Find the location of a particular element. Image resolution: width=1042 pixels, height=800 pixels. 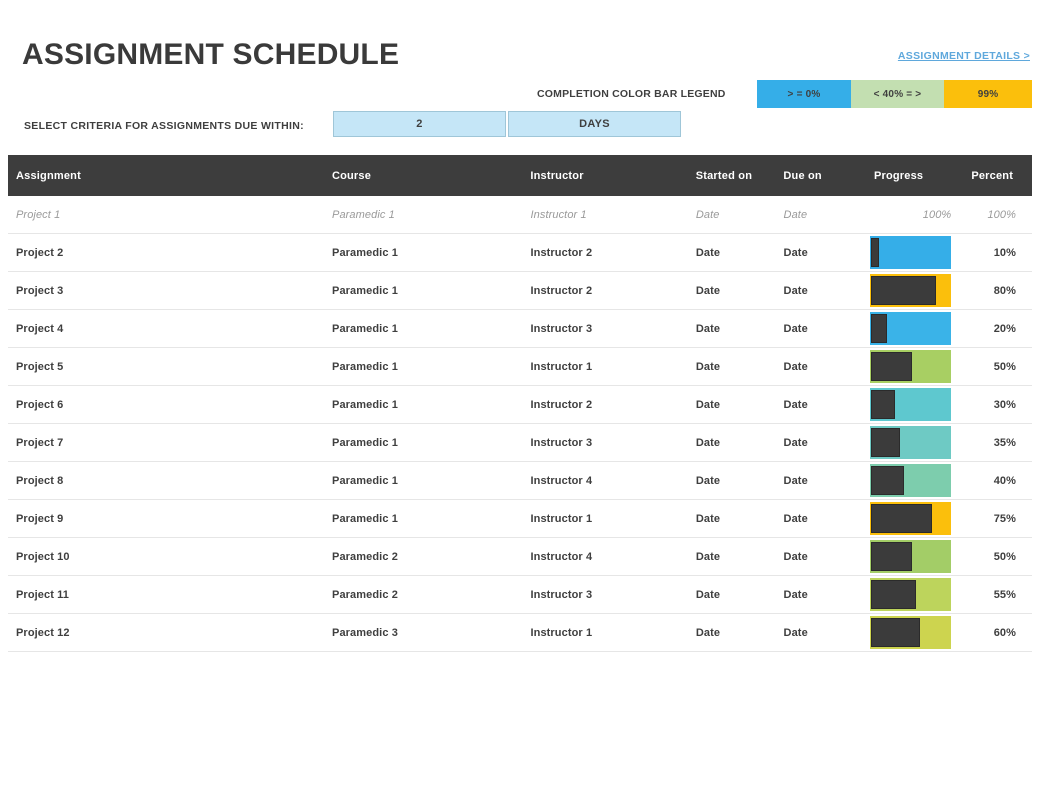

column-header-percent: Percent is located at coordinates (997, 176).